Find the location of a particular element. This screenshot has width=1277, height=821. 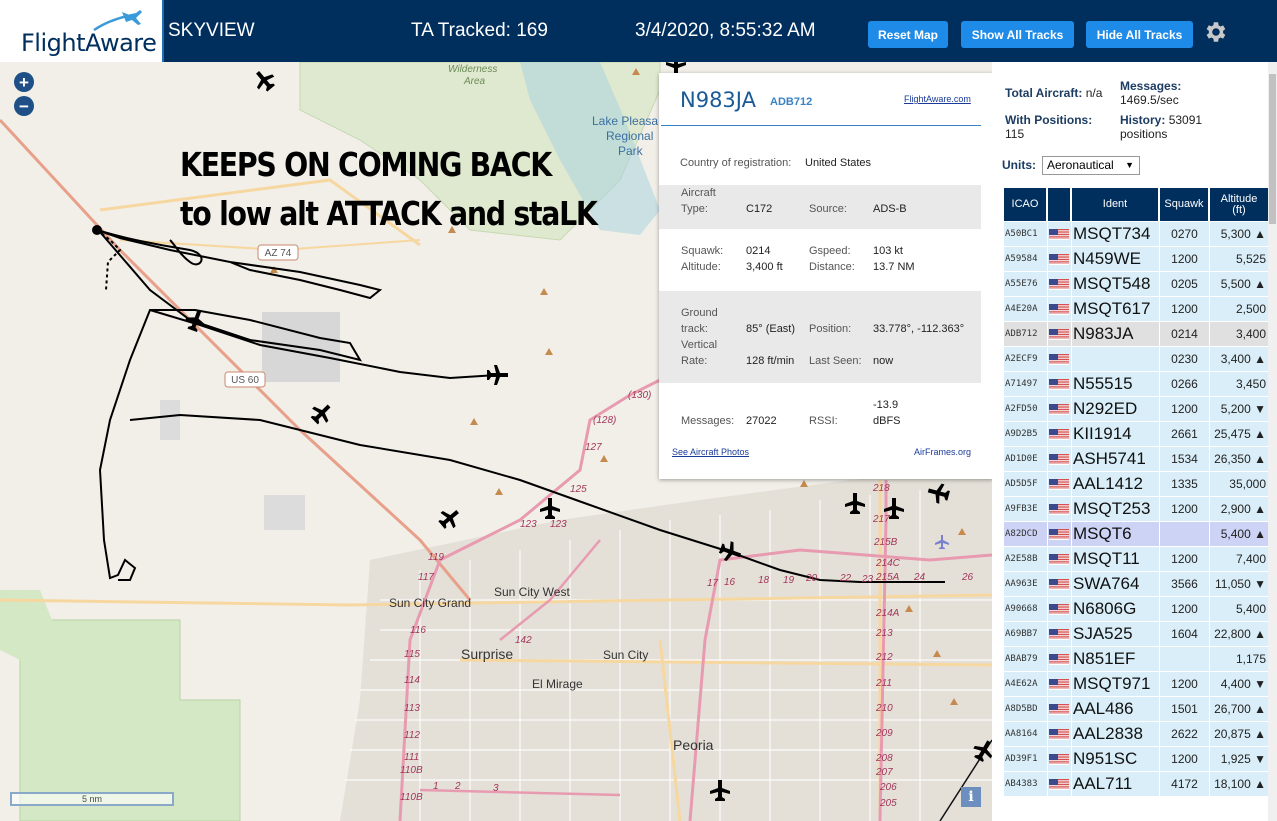

zoom-in-button: + is located at coordinates (24, 82).